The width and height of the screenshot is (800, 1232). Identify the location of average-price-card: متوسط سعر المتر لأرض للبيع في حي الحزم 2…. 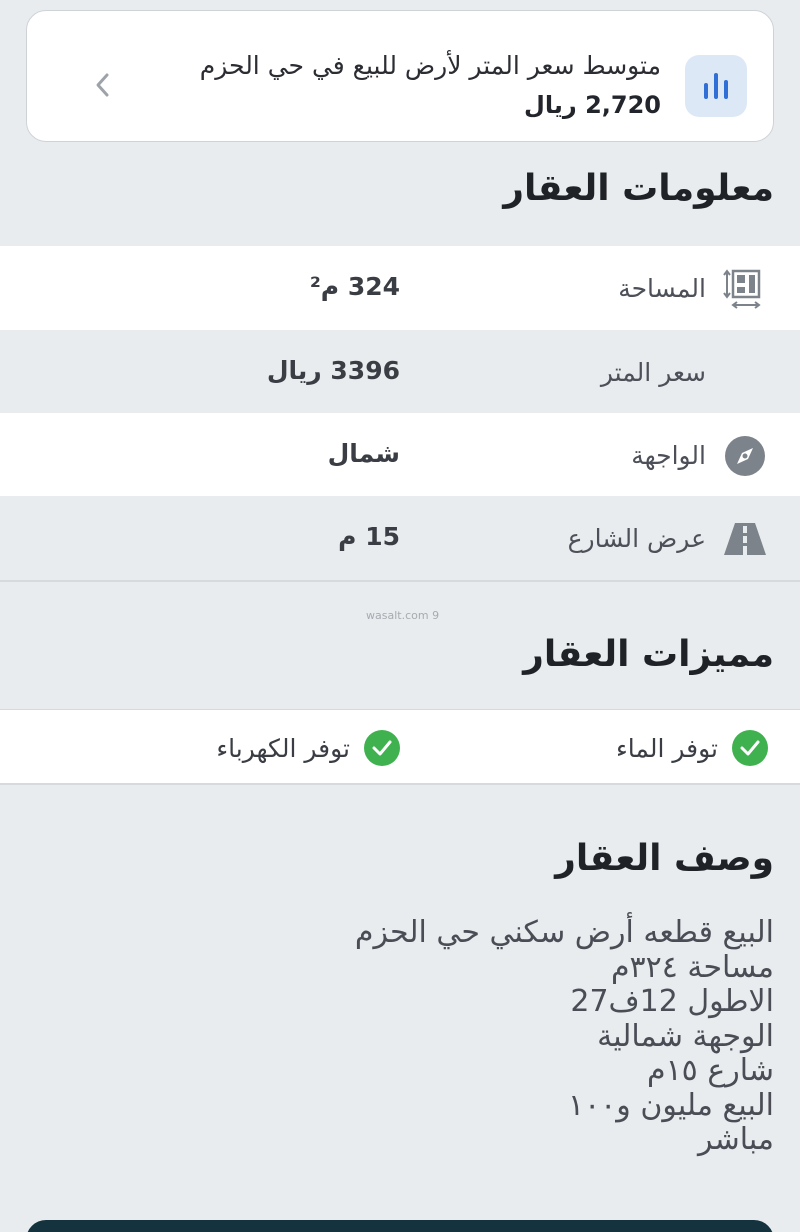
(400, 76).